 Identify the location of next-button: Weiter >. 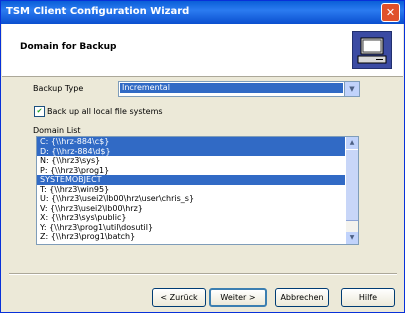
(238, 297).